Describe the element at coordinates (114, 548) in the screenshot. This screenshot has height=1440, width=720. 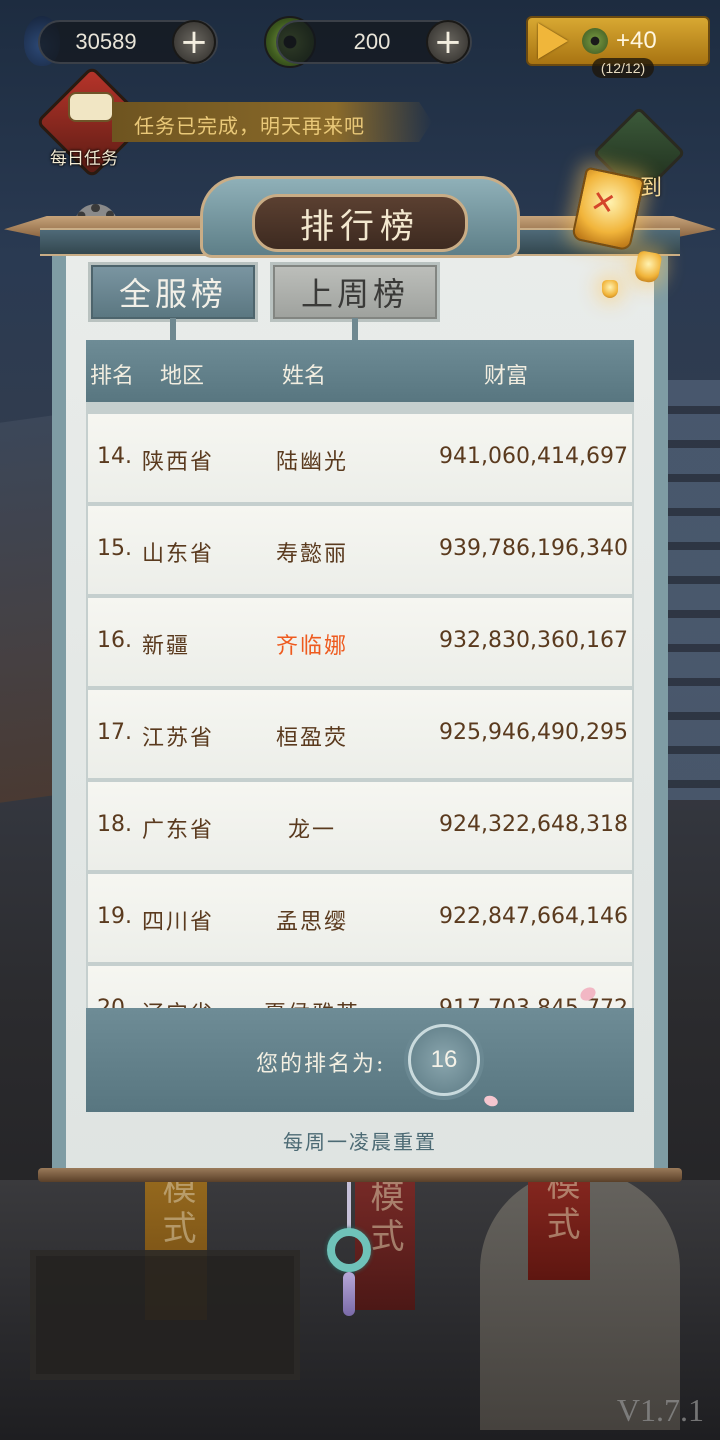
I see `row-rank: 15.` at that location.